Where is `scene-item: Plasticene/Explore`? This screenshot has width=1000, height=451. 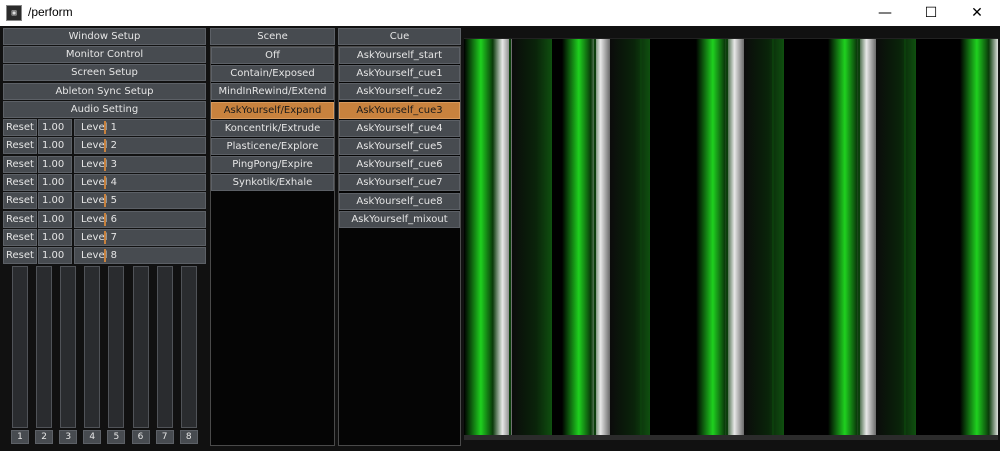 scene-item: Plasticene/Explore is located at coordinates (272, 146).